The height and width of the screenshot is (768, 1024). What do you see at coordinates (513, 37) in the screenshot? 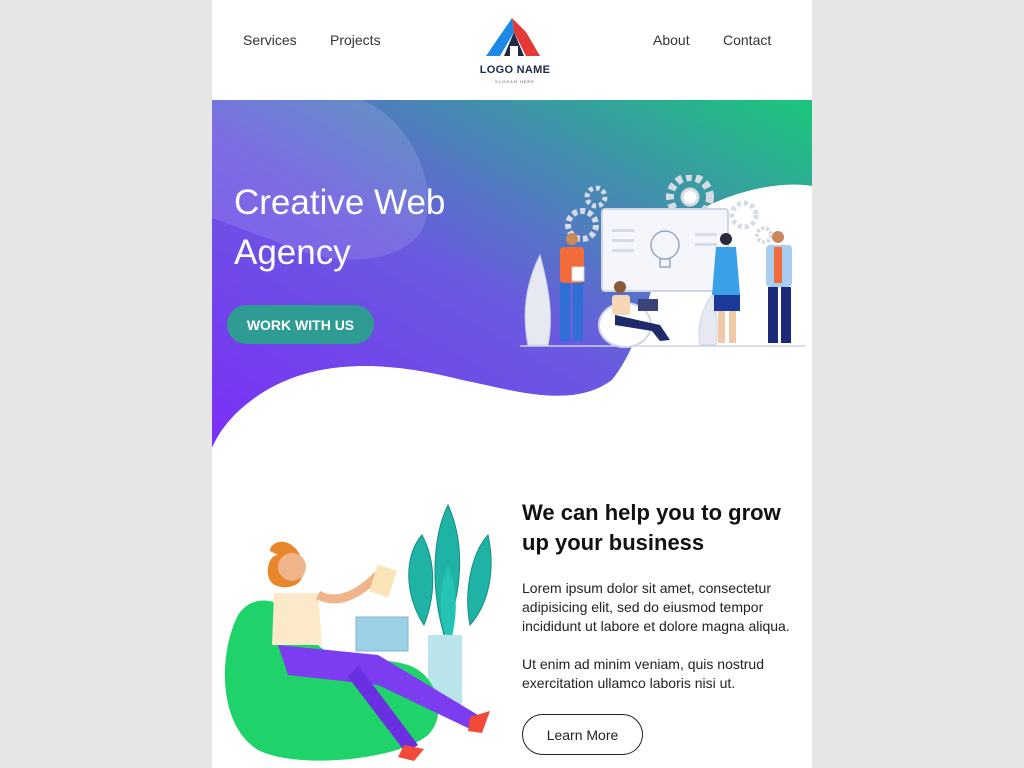
I see `logo-mark-icon` at bounding box center [513, 37].